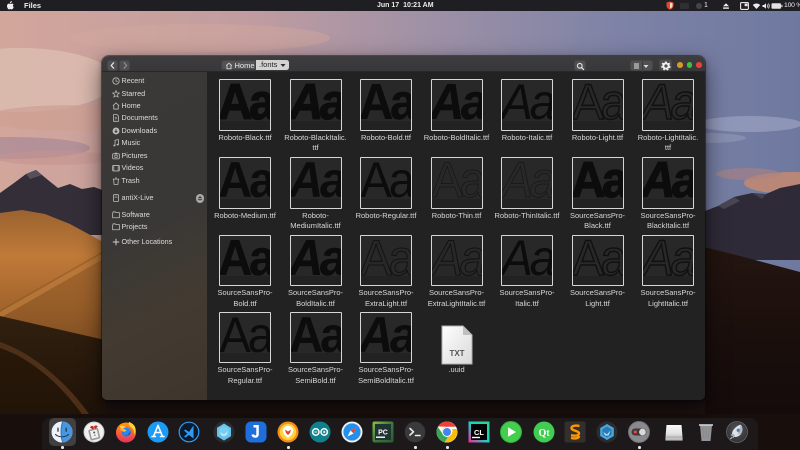 The height and width of the screenshot is (450, 800). I want to click on svg-text: Qt, so click(544, 433).